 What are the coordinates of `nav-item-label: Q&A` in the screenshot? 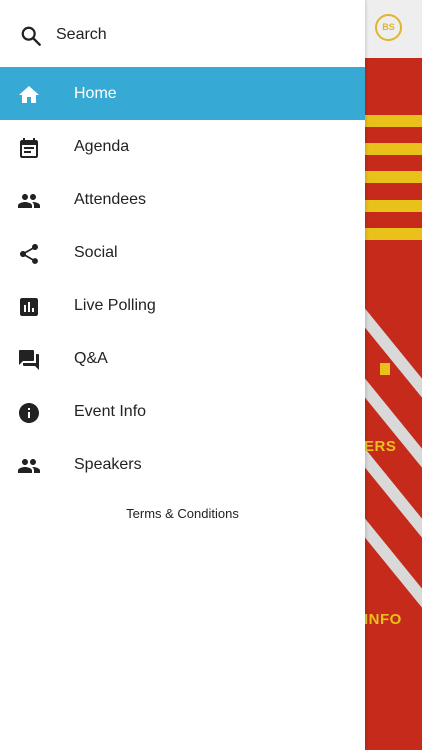 It's located at (91, 358).